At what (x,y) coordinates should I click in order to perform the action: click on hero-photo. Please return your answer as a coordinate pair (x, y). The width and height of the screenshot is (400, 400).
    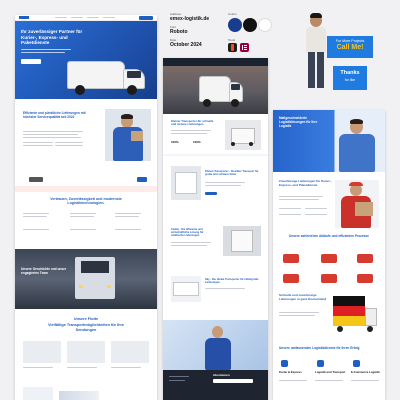
    Looking at the image, I should click on (215, 90).